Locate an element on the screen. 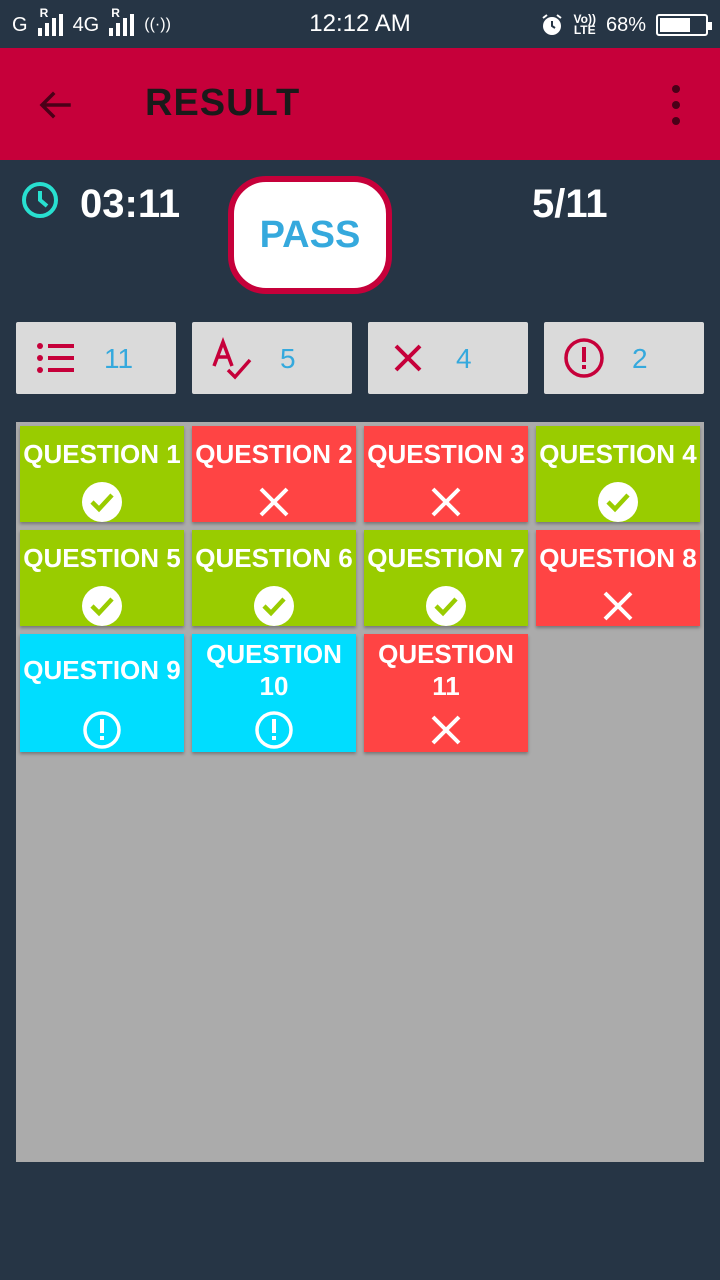 The width and height of the screenshot is (720, 1280). stat-total: 11 is located at coordinates (96, 358).